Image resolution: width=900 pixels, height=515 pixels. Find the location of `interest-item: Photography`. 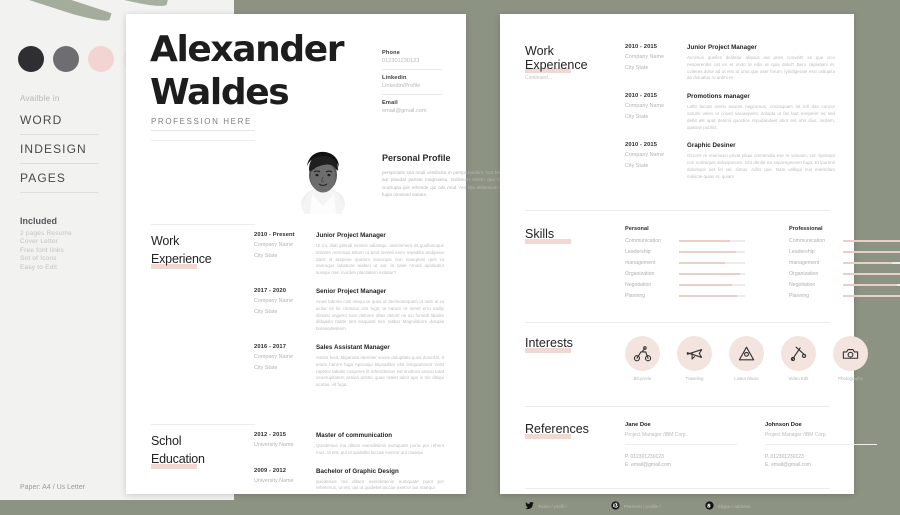

interest-item: Photography is located at coordinates (850, 358).